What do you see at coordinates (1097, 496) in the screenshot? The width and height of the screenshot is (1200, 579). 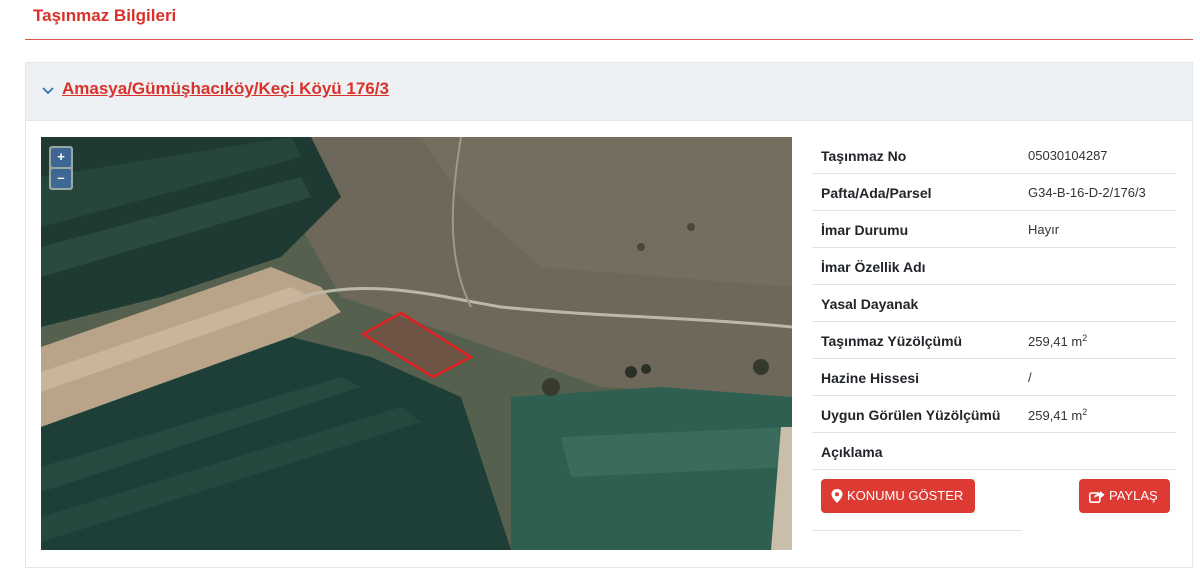 I see `share-icon` at bounding box center [1097, 496].